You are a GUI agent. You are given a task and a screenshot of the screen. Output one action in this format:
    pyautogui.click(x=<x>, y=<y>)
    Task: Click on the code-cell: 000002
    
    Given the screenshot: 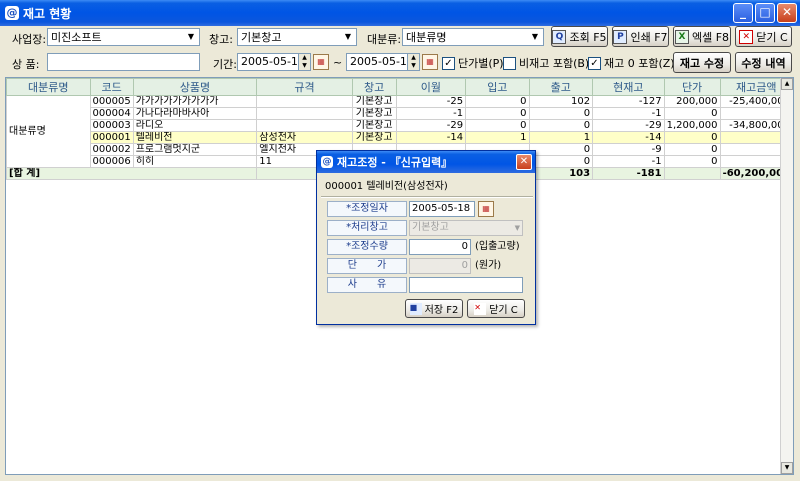 What is the action you would take?
    pyautogui.click(x=111, y=149)
    